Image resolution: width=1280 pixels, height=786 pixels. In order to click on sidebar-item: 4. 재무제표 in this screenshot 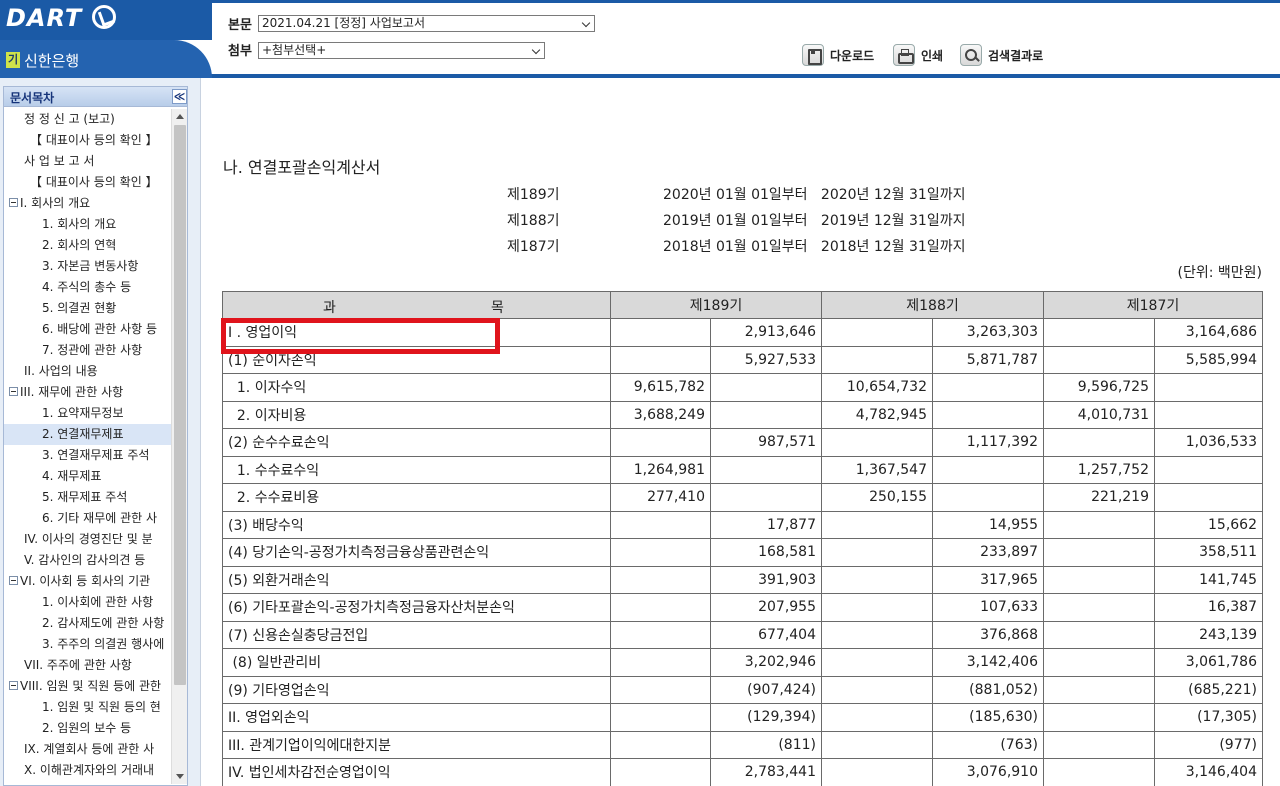, I will do `click(88, 476)`.